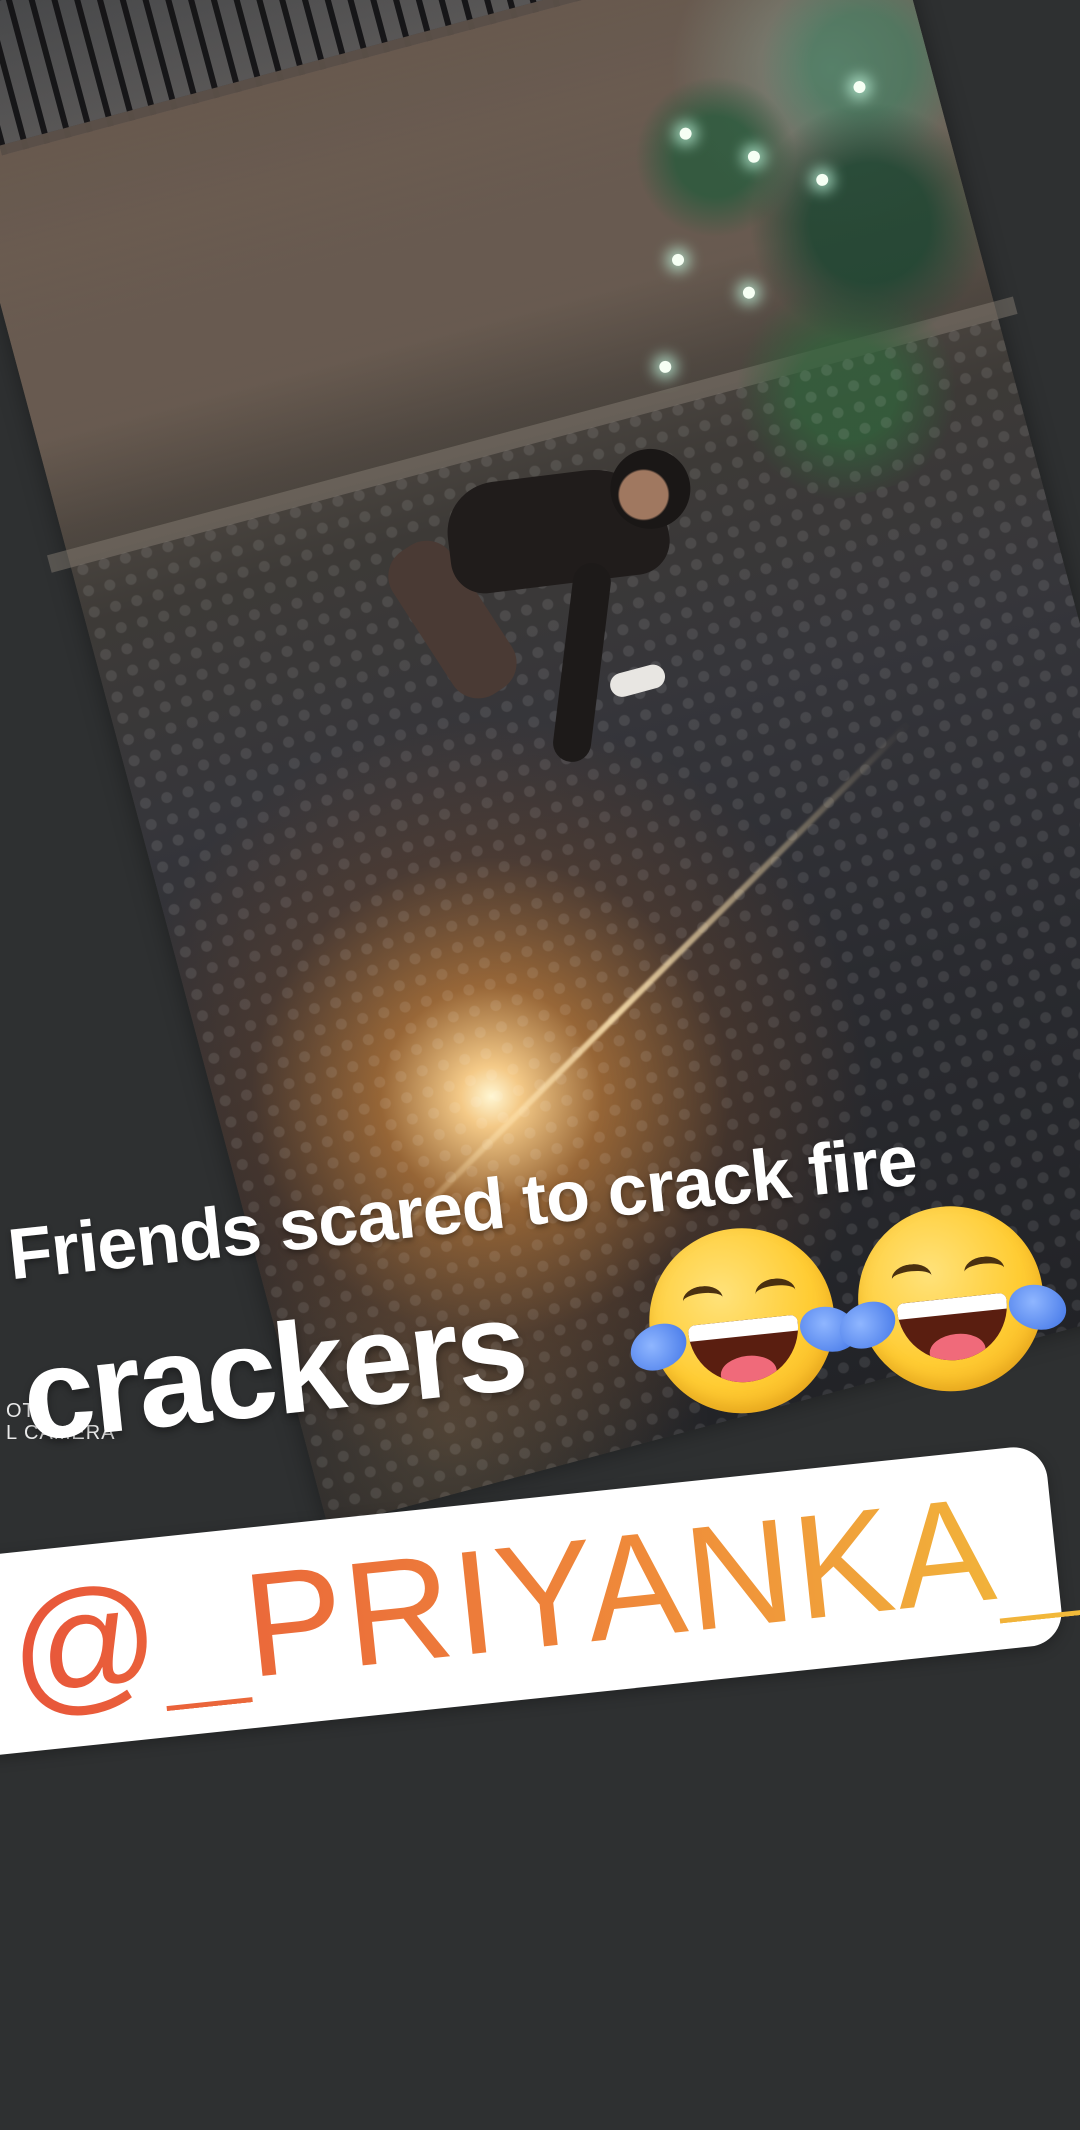 Image resolution: width=1080 pixels, height=2130 pixels. What do you see at coordinates (637, 680) in the screenshot?
I see `person-shoe` at bounding box center [637, 680].